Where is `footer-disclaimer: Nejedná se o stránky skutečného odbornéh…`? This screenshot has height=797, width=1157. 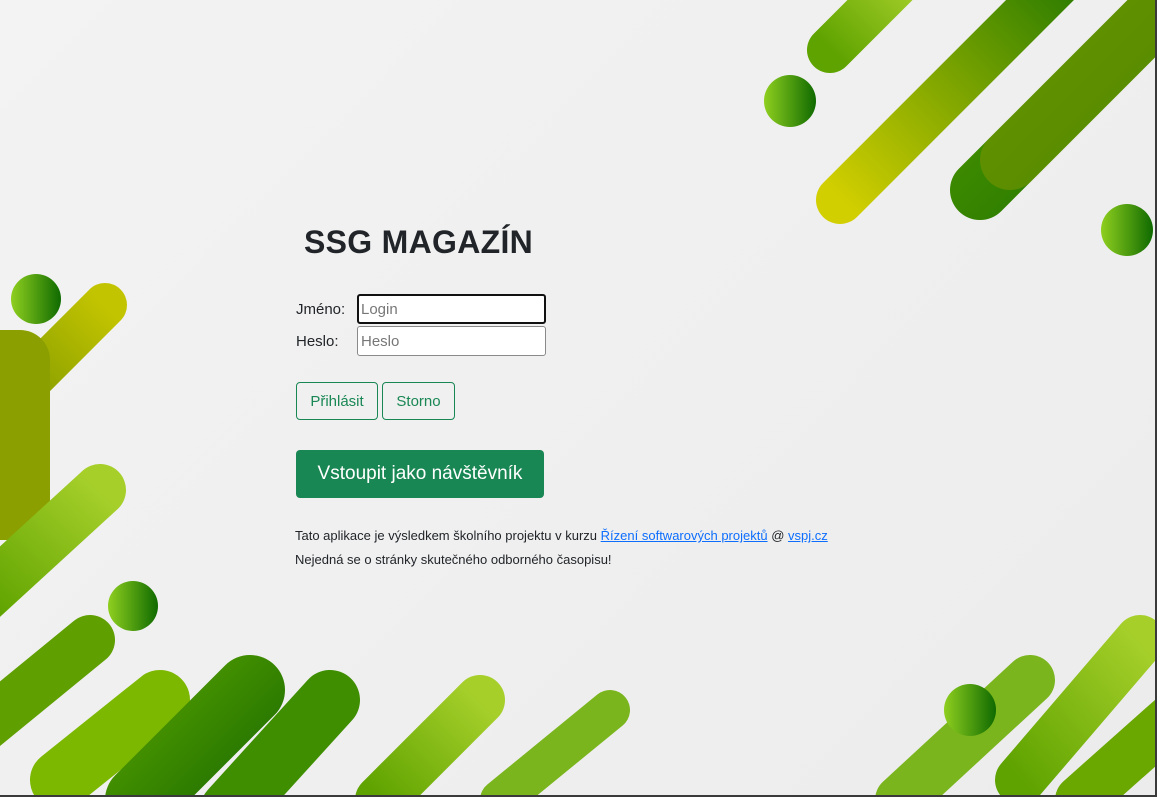 footer-disclaimer: Nejedná se o stránky skutečného odbornéh… is located at coordinates (453, 559).